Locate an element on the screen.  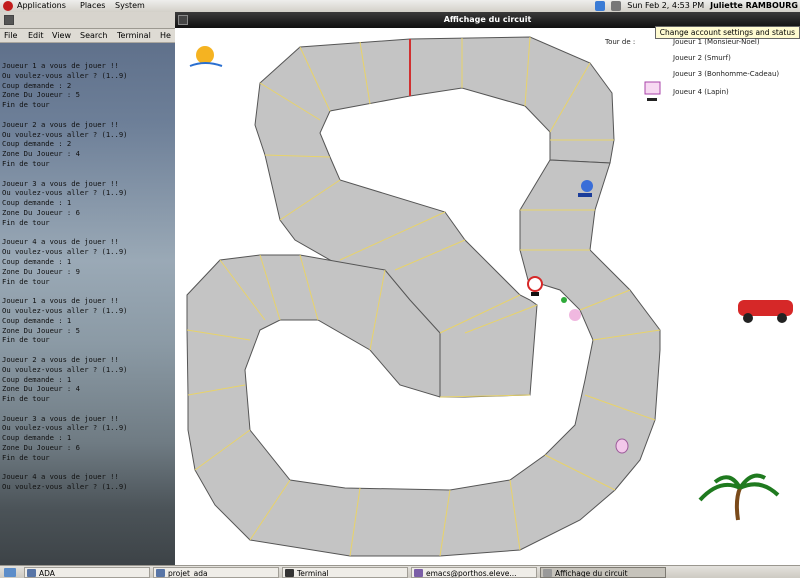
show-desktop-icon is located at coordinates (10, 572).